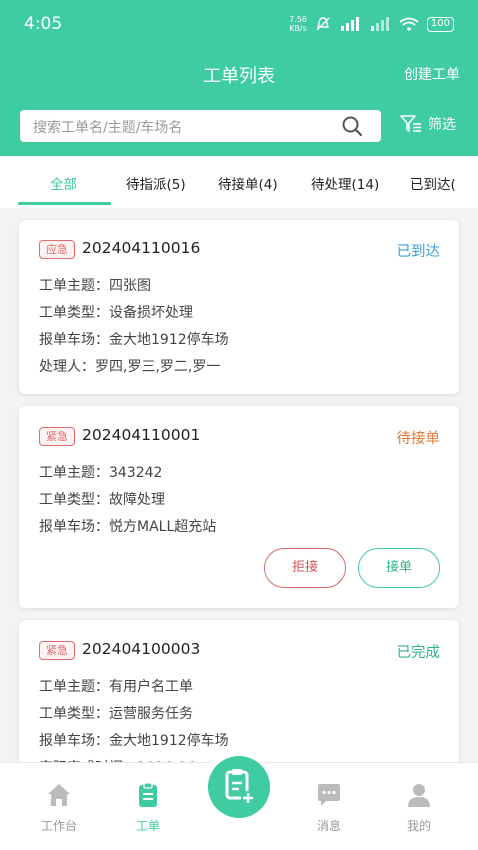  What do you see at coordinates (58, 826) in the screenshot?
I see `nav-label: 工作台` at bounding box center [58, 826].